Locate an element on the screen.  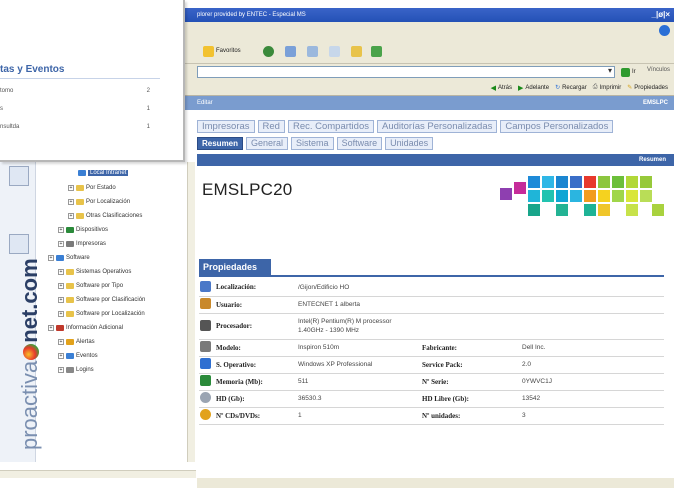
tree-item: + Otras Clasificaciones is located at coordinates (105, 216).